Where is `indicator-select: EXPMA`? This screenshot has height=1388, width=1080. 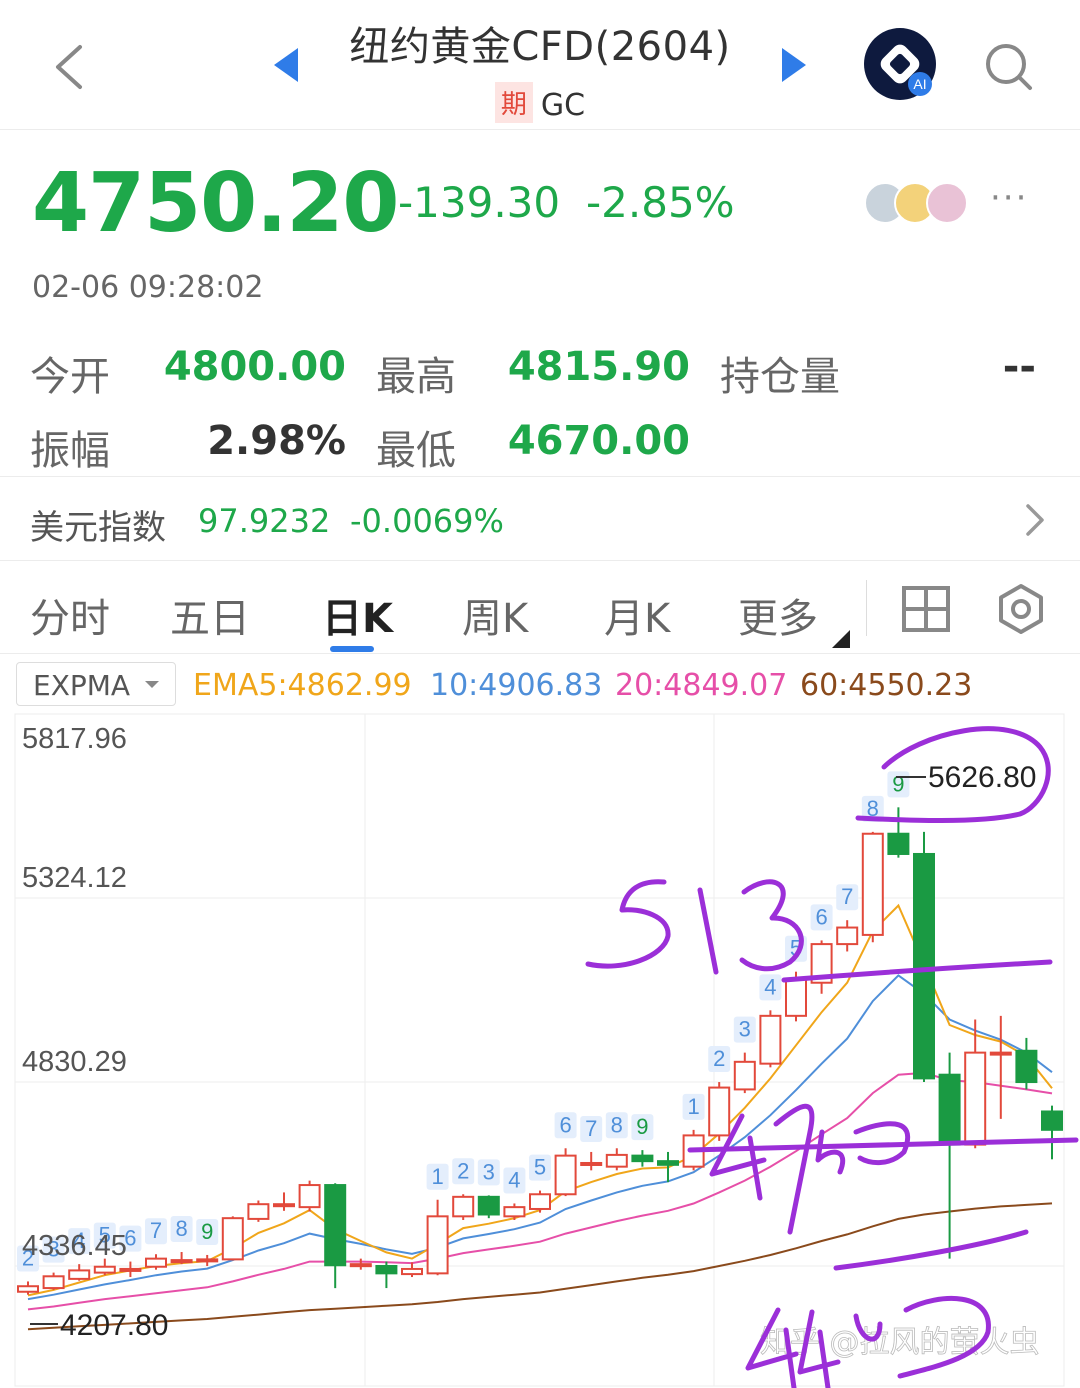 indicator-select: EXPMA is located at coordinates (96, 684).